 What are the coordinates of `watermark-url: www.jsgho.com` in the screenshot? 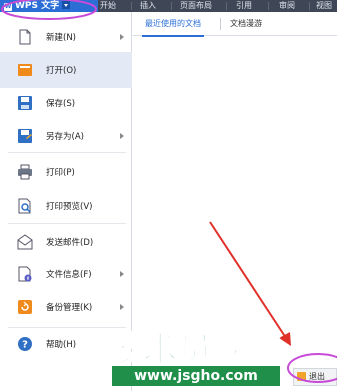 It's located at (196, 376).